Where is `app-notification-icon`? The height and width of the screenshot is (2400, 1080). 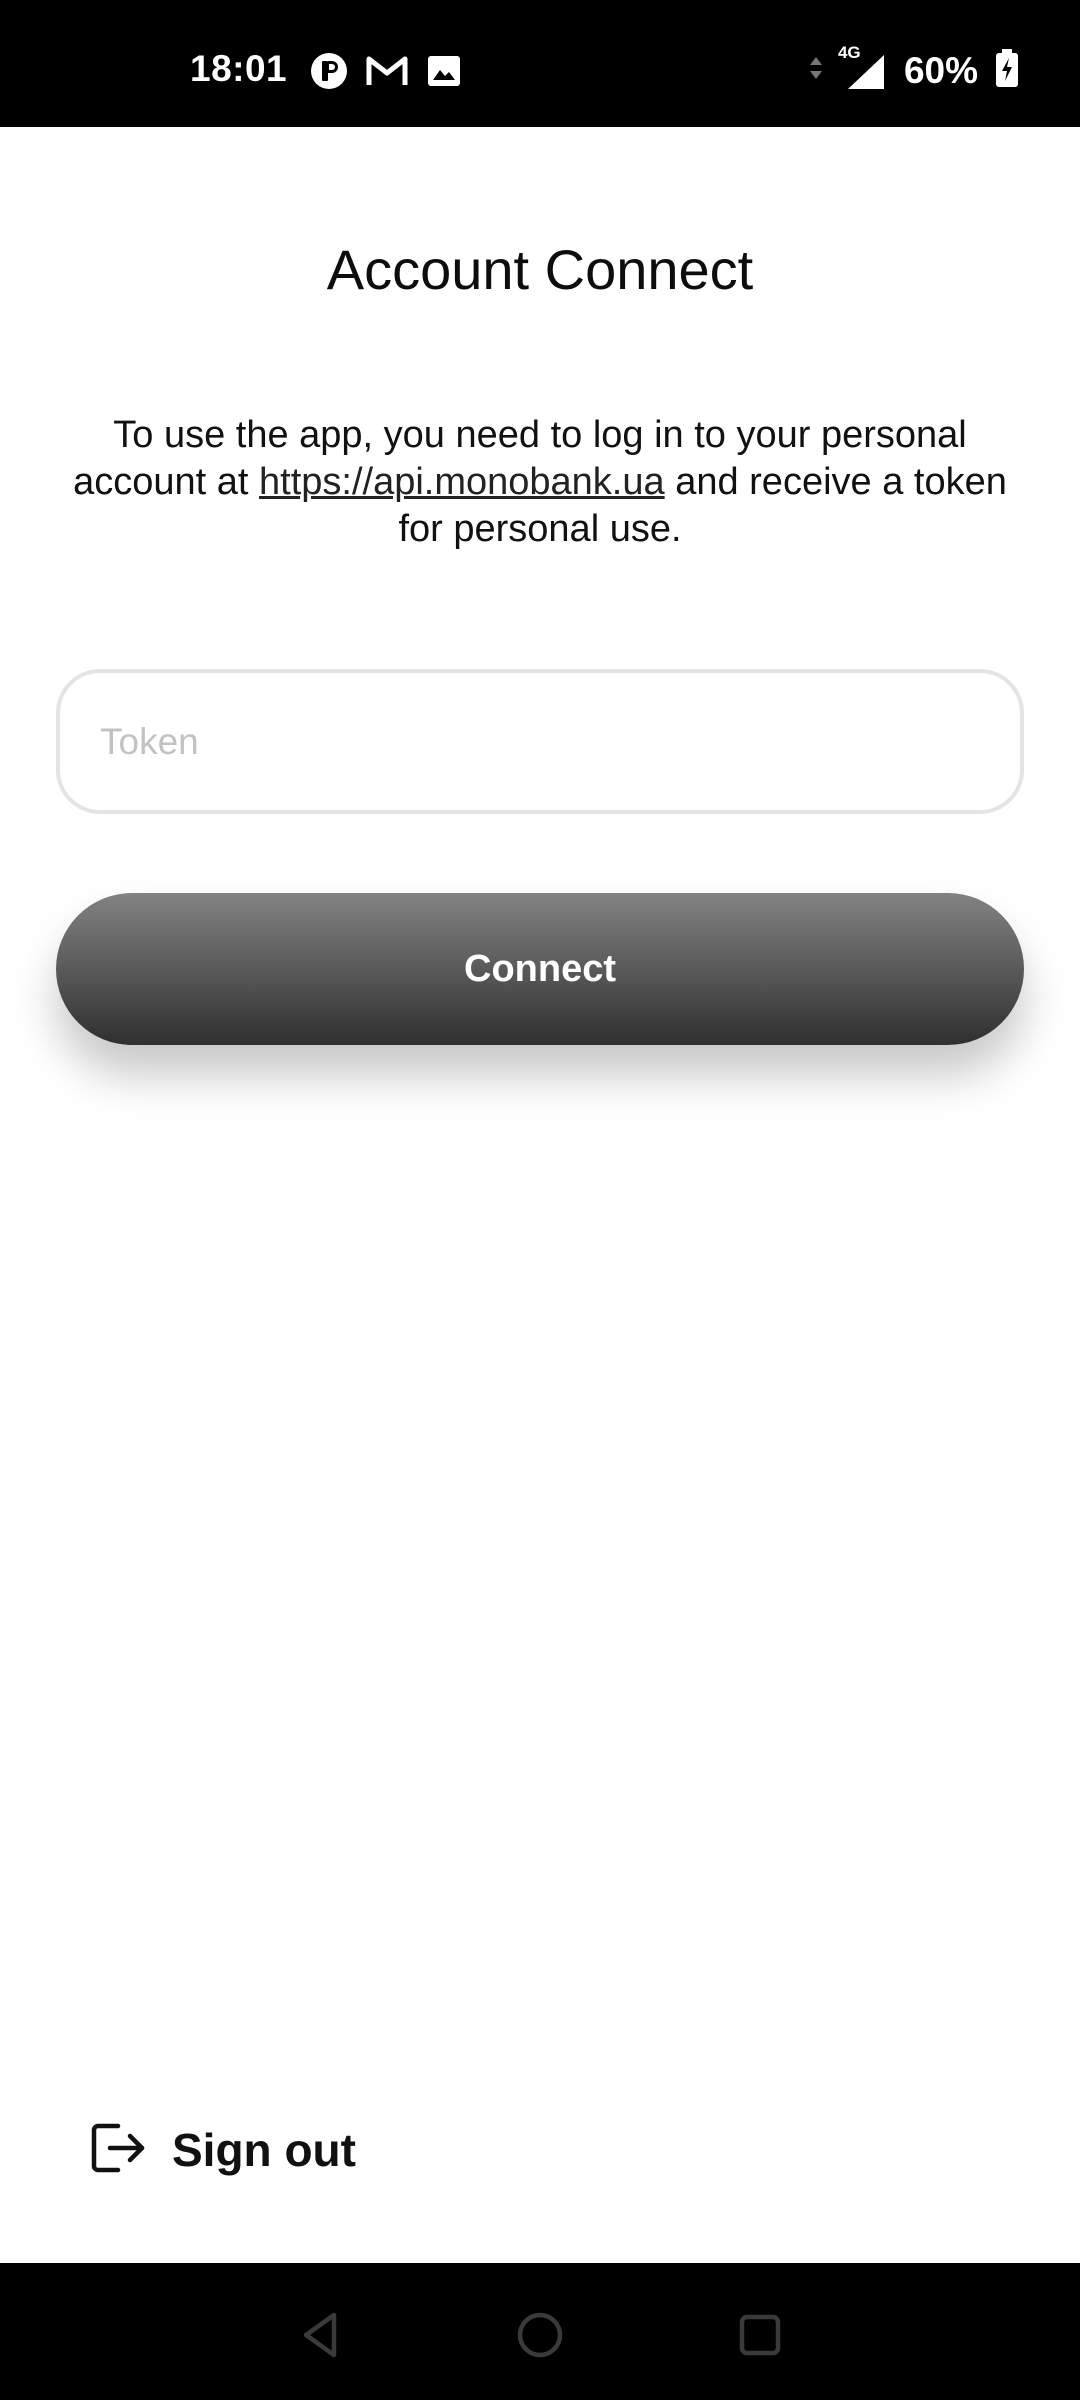
app-notification-icon is located at coordinates (329, 73).